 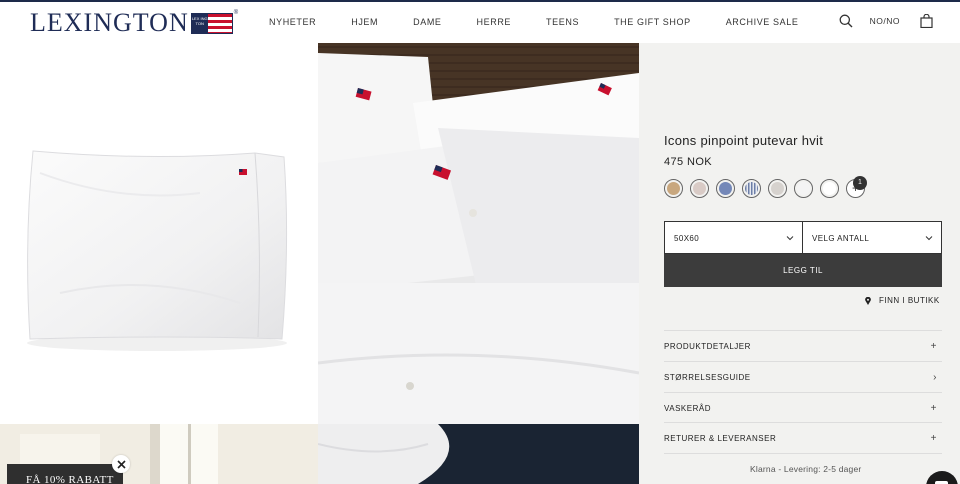 What do you see at coordinates (846, 21) in the screenshot?
I see `search-icon` at bounding box center [846, 21].